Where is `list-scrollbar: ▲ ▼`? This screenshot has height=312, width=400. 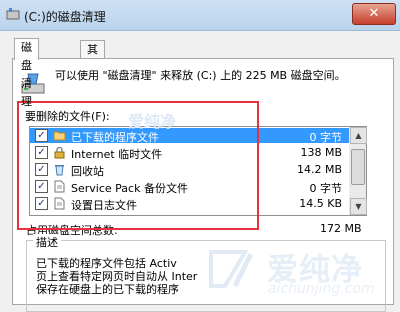 list-scrollbar: ▲ ▼ is located at coordinates (358, 171).